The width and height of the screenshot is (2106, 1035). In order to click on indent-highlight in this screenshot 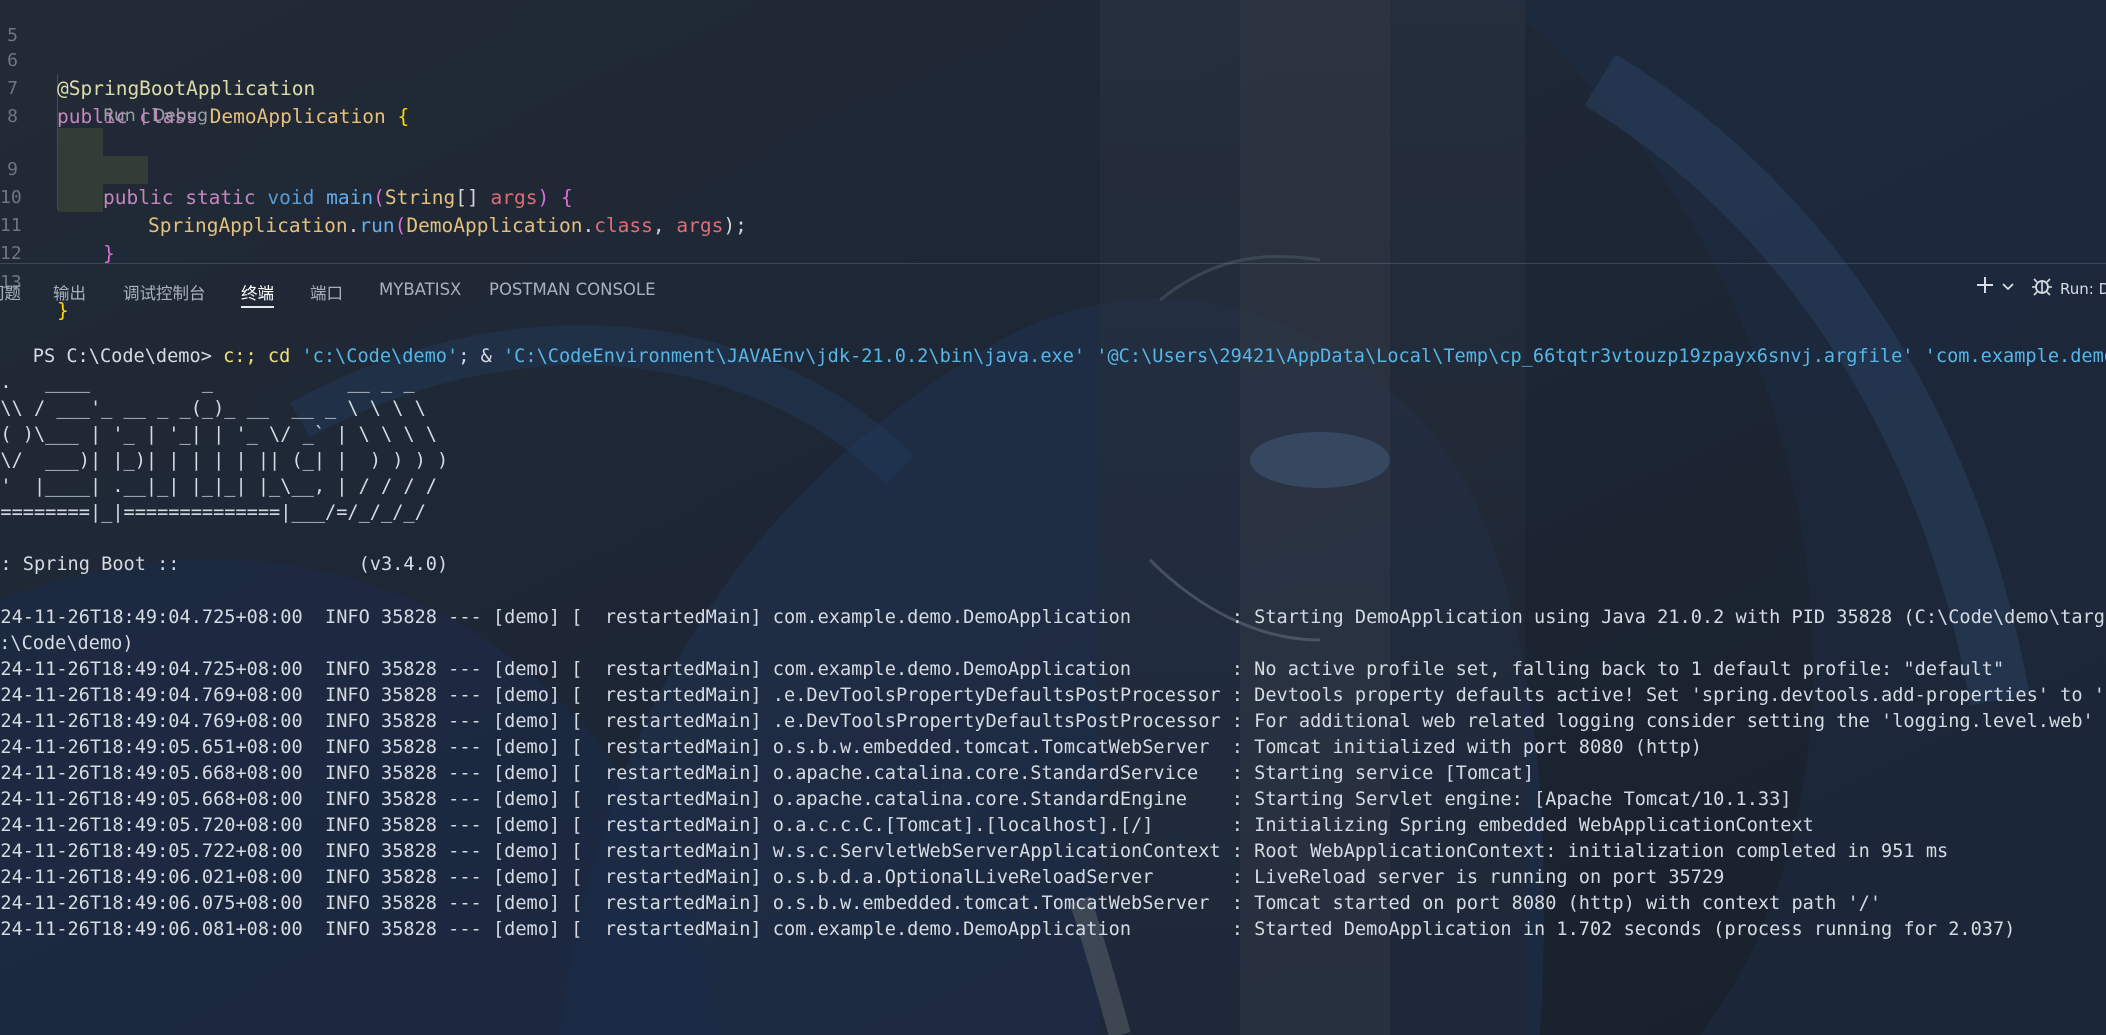, I will do `click(80, 170)`.